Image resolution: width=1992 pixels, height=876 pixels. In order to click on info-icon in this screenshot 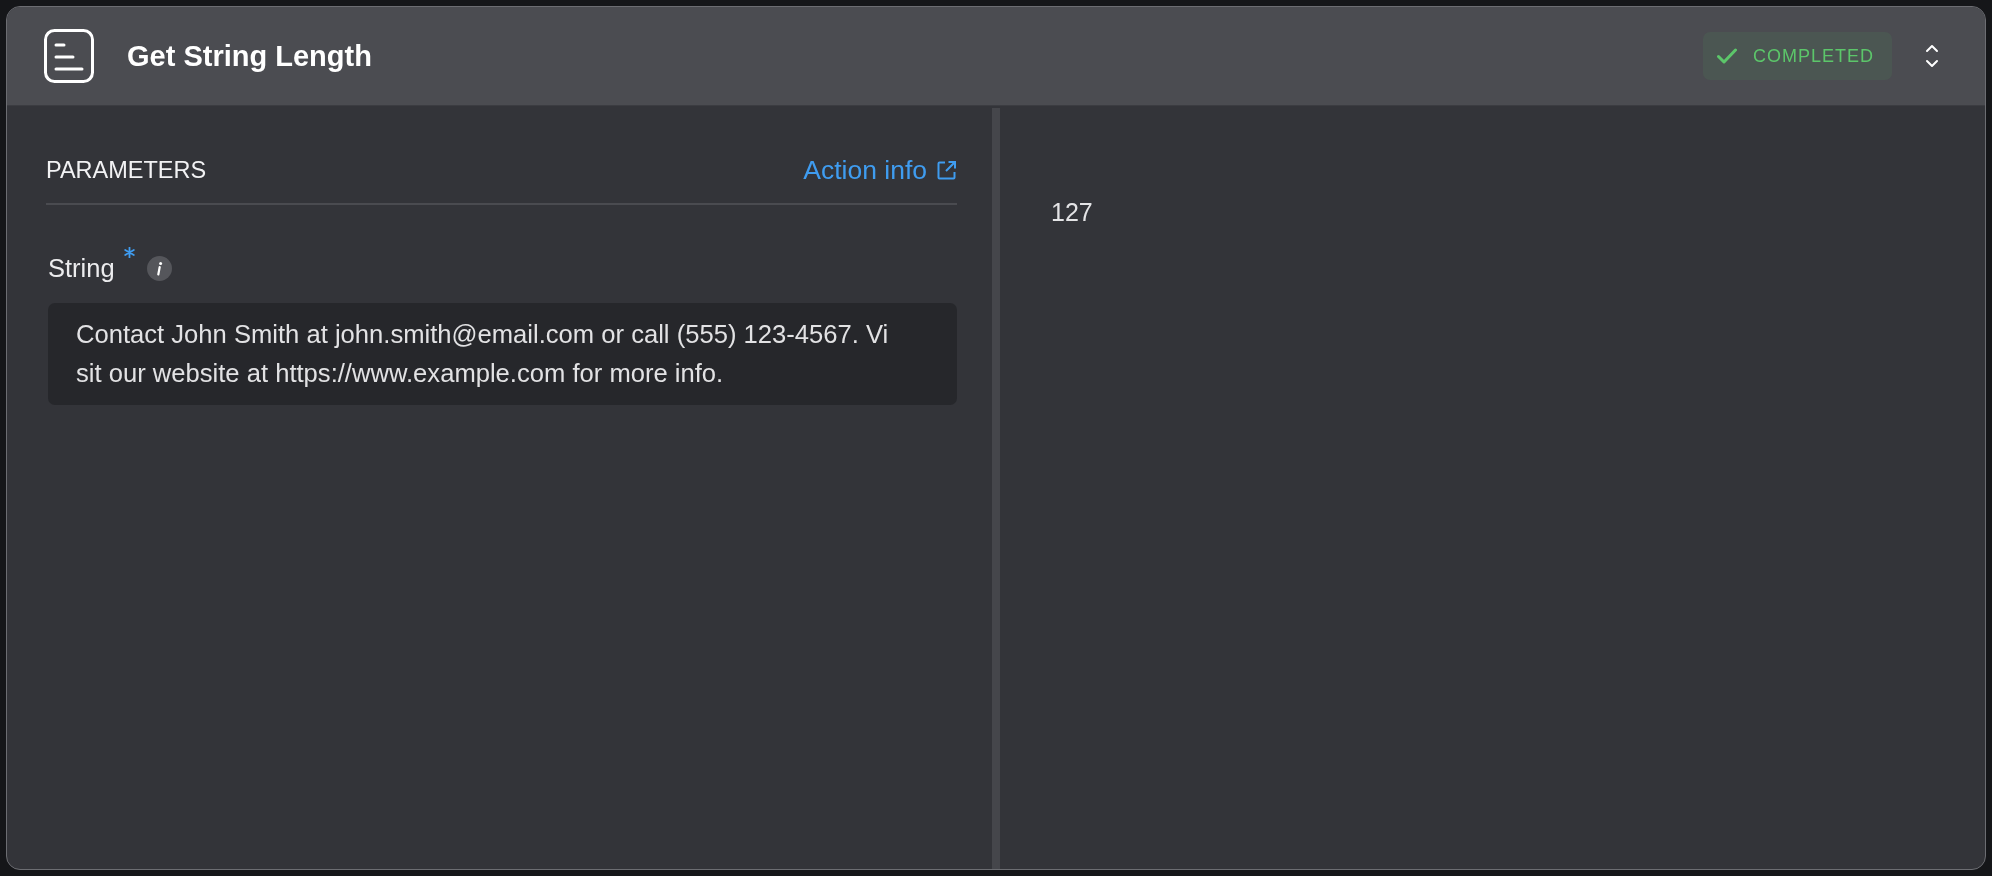, I will do `click(159, 268)`.